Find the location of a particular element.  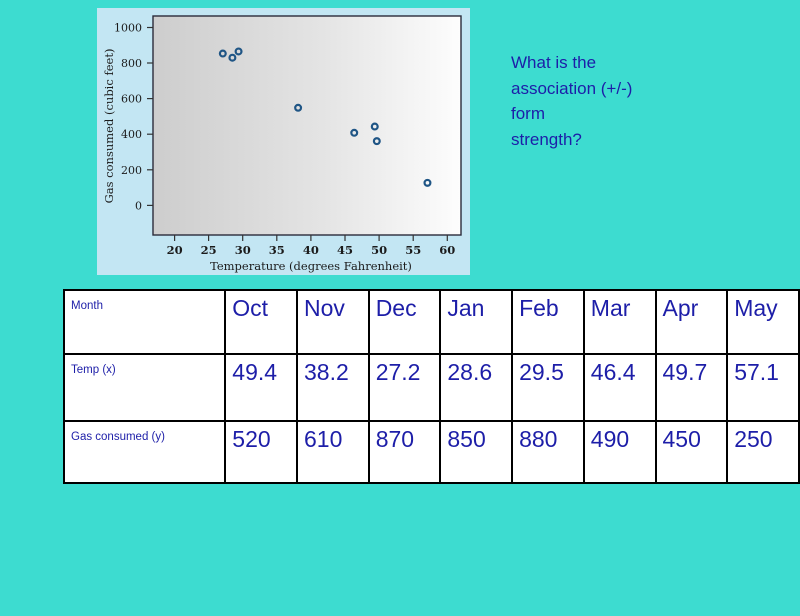

question-line-4: strength? is located at coordinates (546, 139).